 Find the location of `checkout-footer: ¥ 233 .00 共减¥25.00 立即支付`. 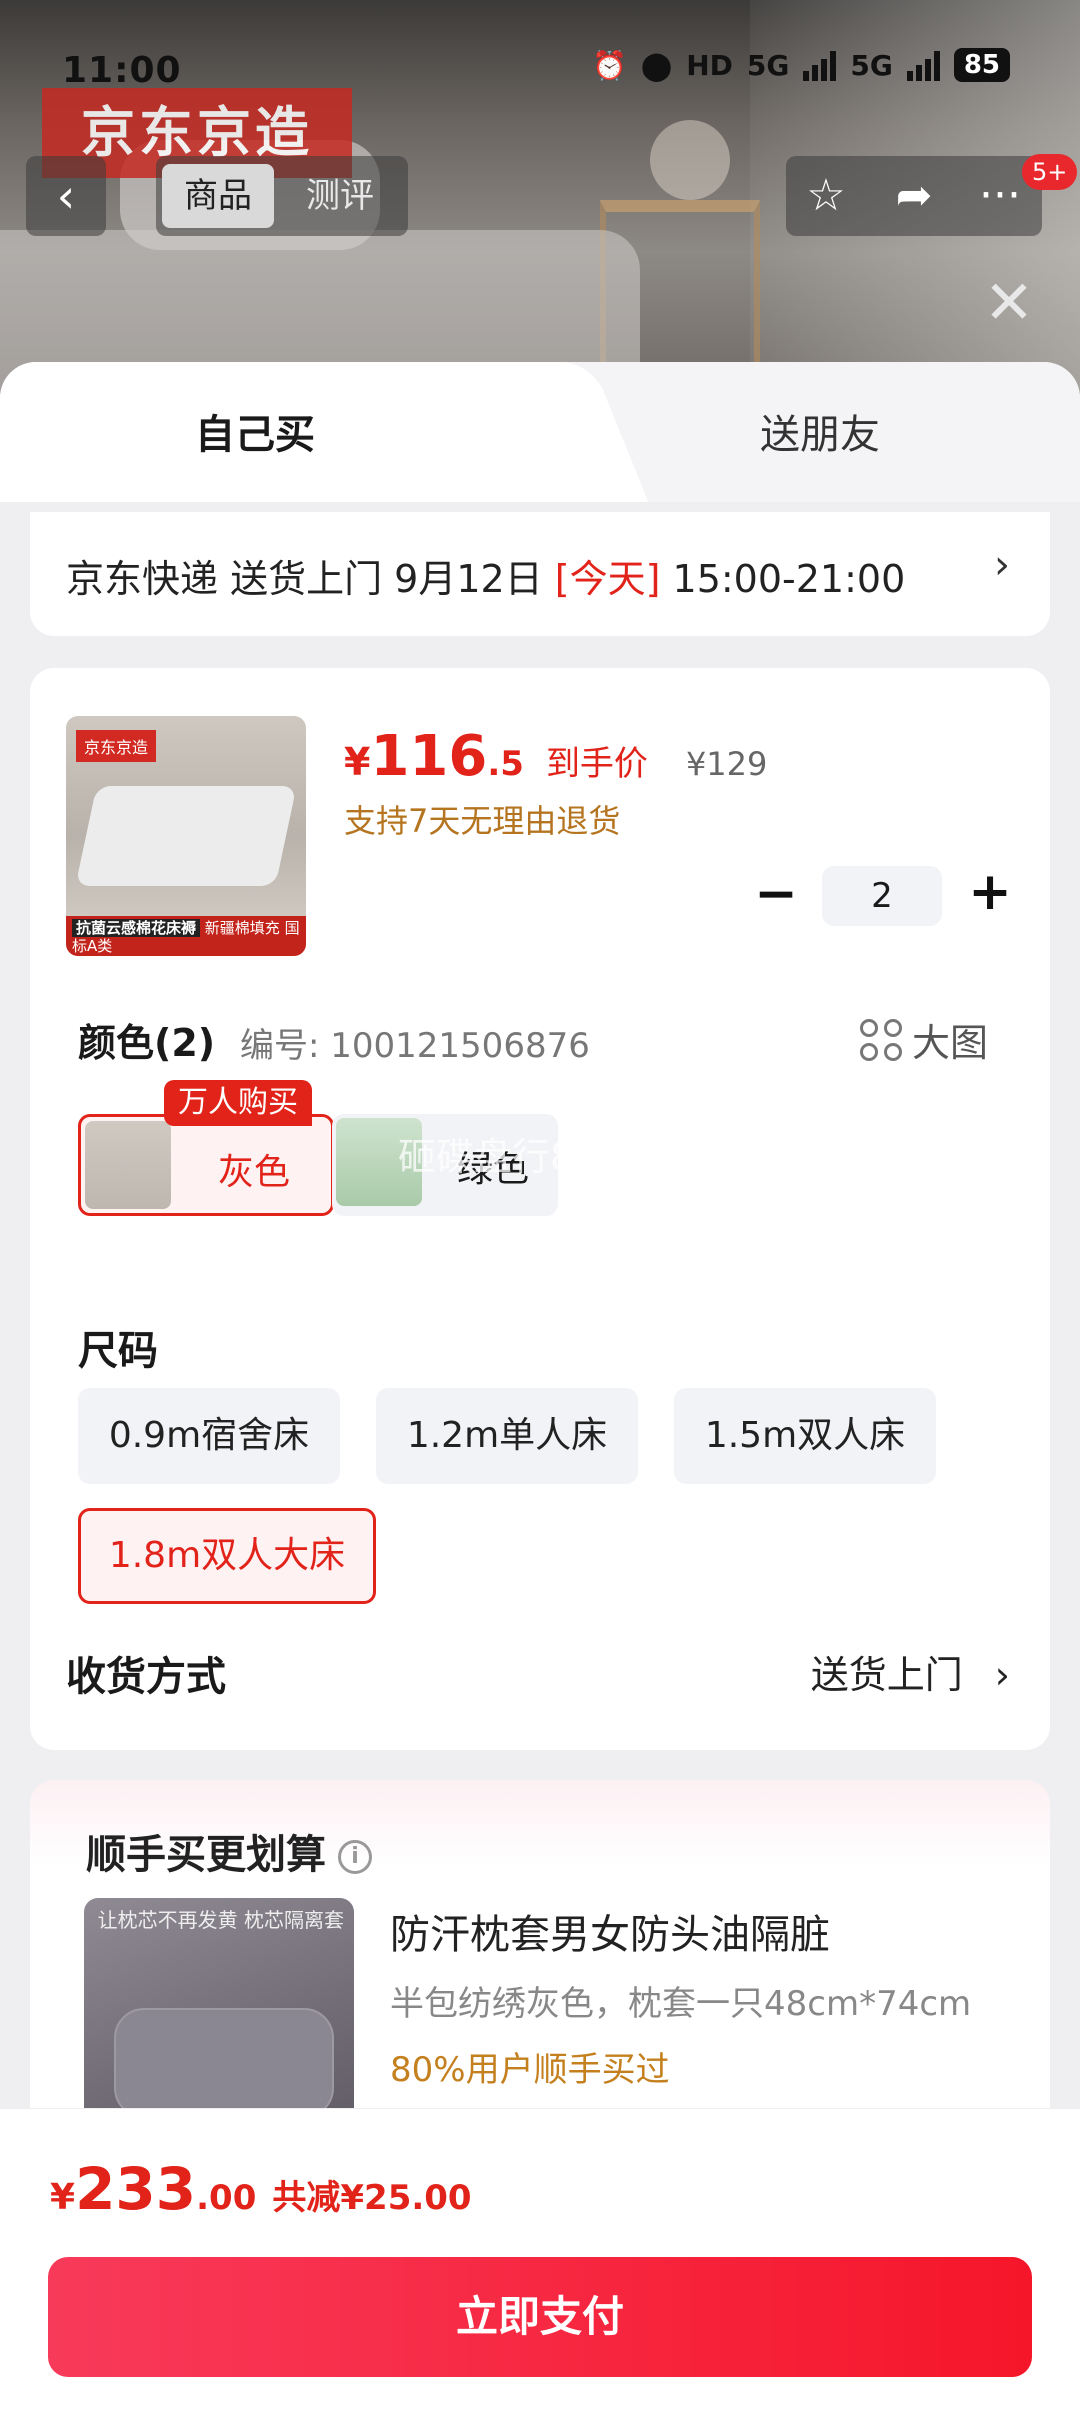

checkout-footer: ¥ 233 .00 共减¥25.00 立即支付 is located at coordinates (540, 2260).